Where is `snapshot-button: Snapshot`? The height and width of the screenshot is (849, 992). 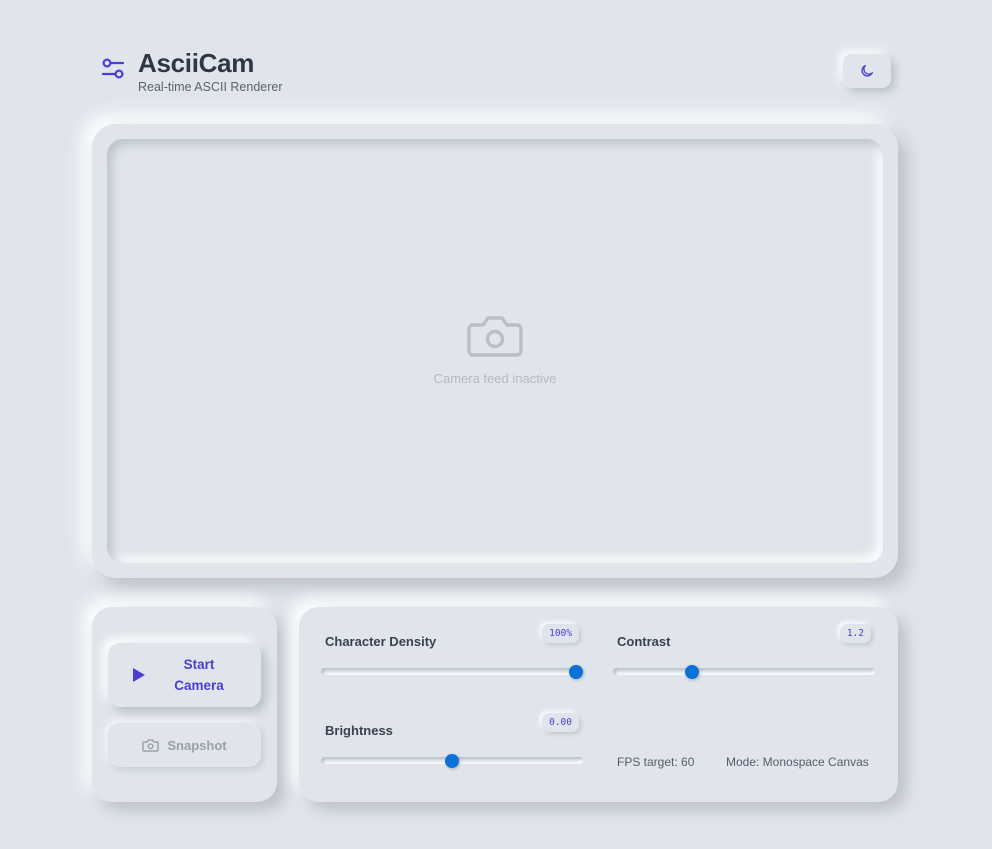
snapshot-button: Snapshot is located at coordinates (184, 745).